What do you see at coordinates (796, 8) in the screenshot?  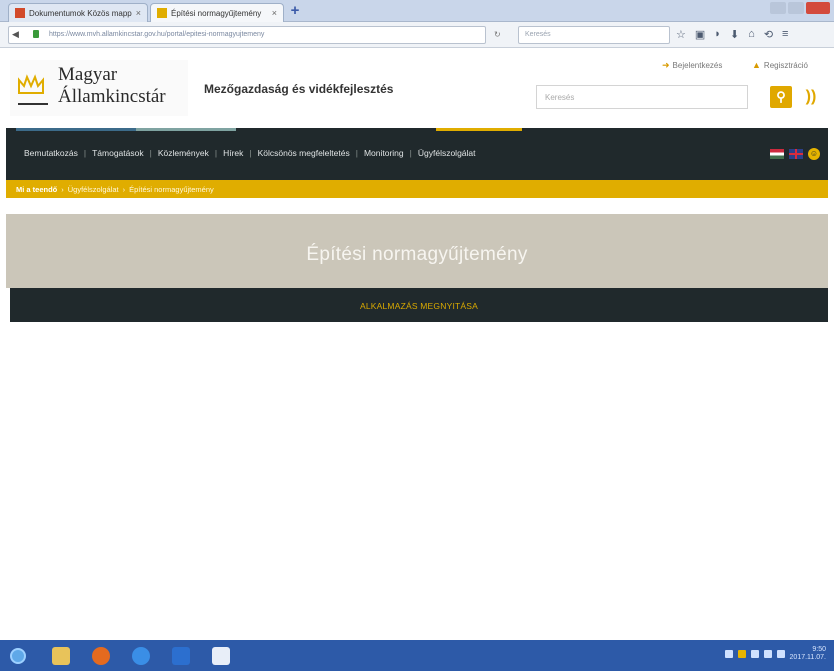 I see `maximize-button` at bounding box center [796, 8].